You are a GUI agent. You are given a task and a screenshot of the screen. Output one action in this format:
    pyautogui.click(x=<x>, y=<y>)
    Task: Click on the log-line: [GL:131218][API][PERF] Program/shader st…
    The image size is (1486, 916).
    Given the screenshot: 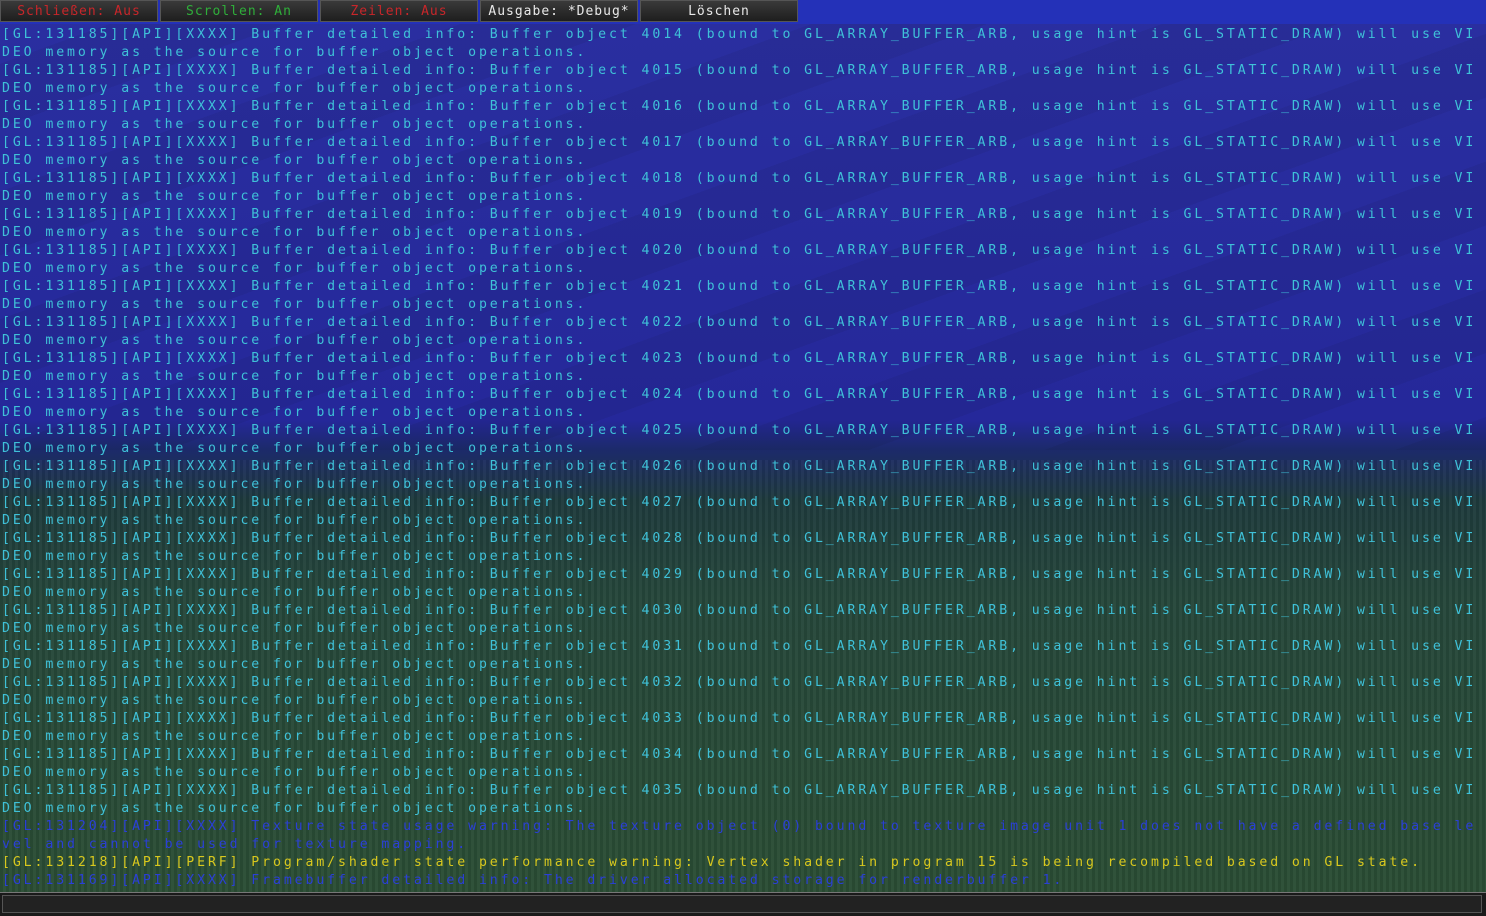 What is the action you would take?
    pyautogui.click(x=712, y=862)
    